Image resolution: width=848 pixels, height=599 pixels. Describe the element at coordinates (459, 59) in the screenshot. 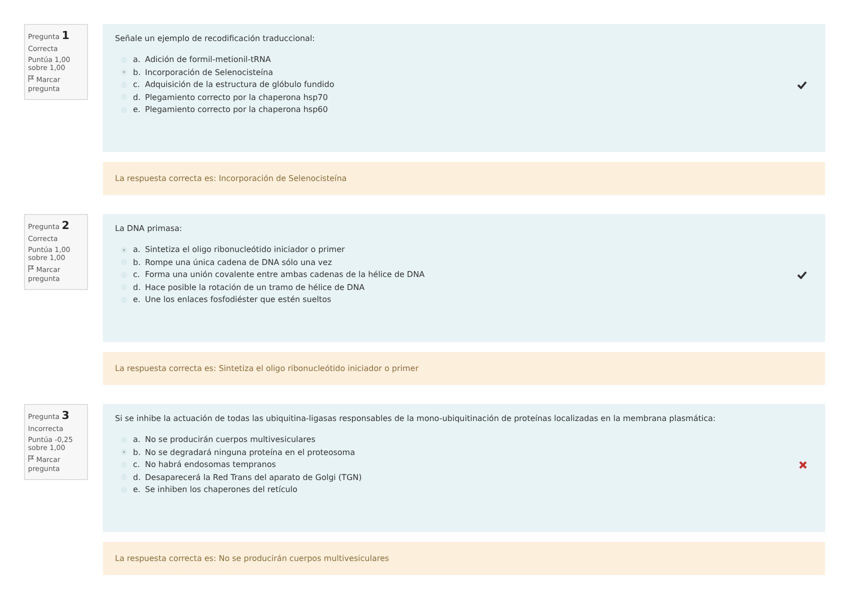

I see `answer-option: a. Adición de formil-metionil-tRNA` at that location.